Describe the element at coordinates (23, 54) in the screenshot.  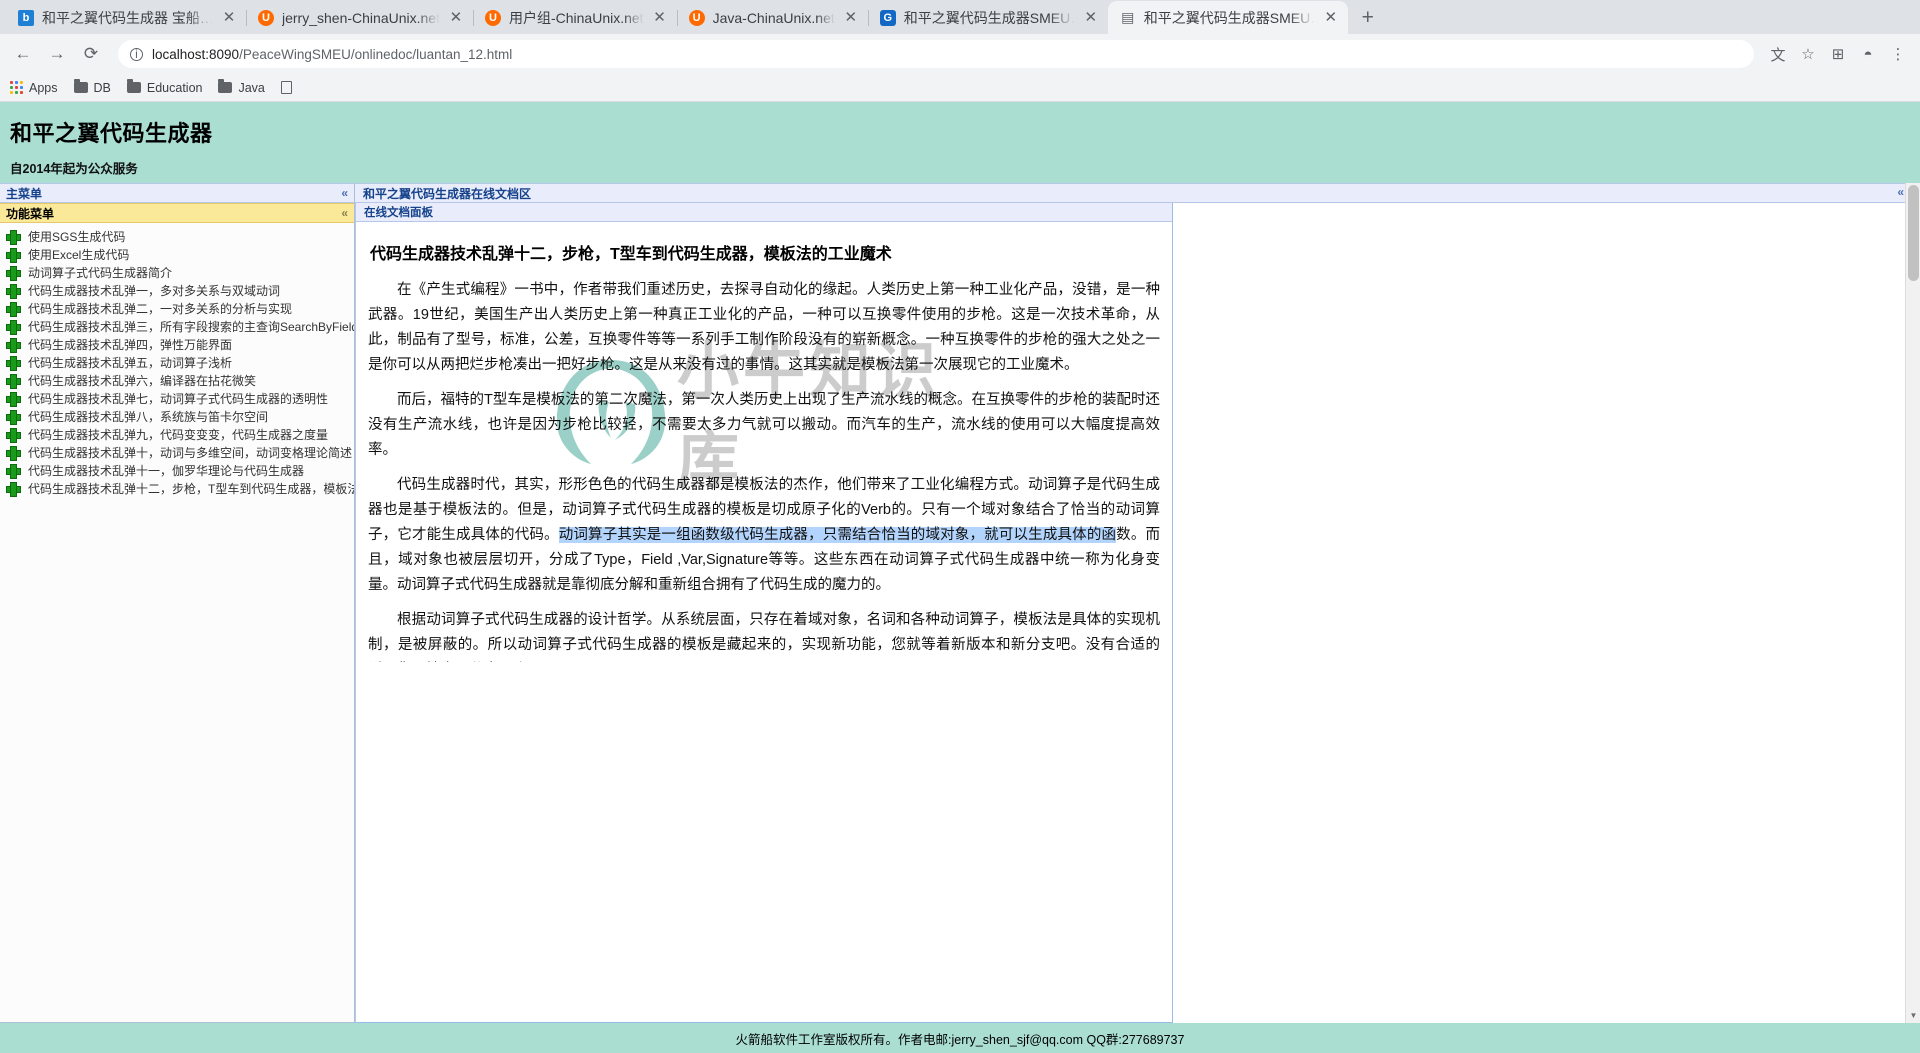
I see `back-button: ←` at that location.